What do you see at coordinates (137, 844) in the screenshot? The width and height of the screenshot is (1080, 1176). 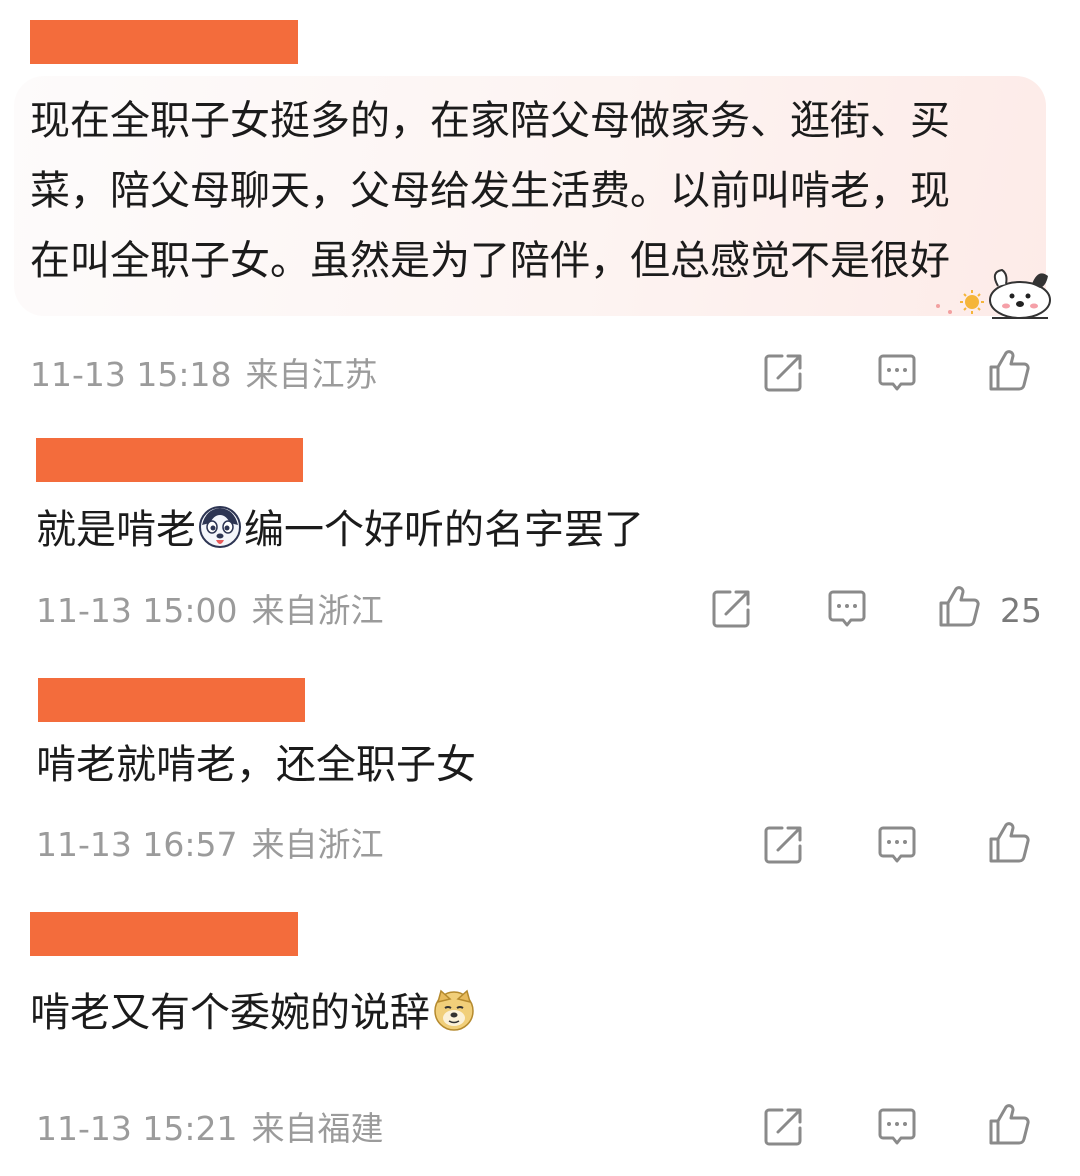 I see `comment-time: 11-13 16:57` at bounding box center [137, 844].